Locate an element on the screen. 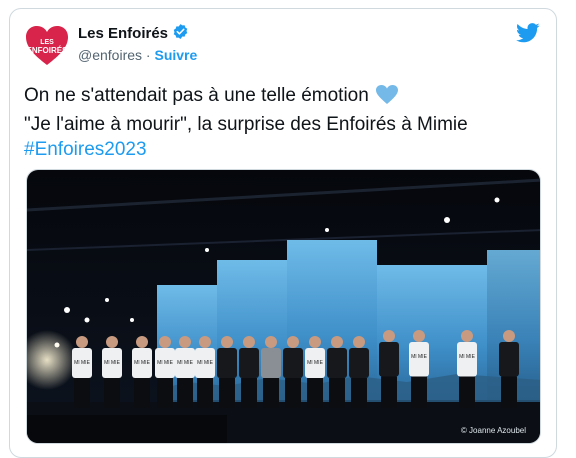 The image size is (576, 458). display-name-row: Les Enfoirés is located at coordinates (133, 33).